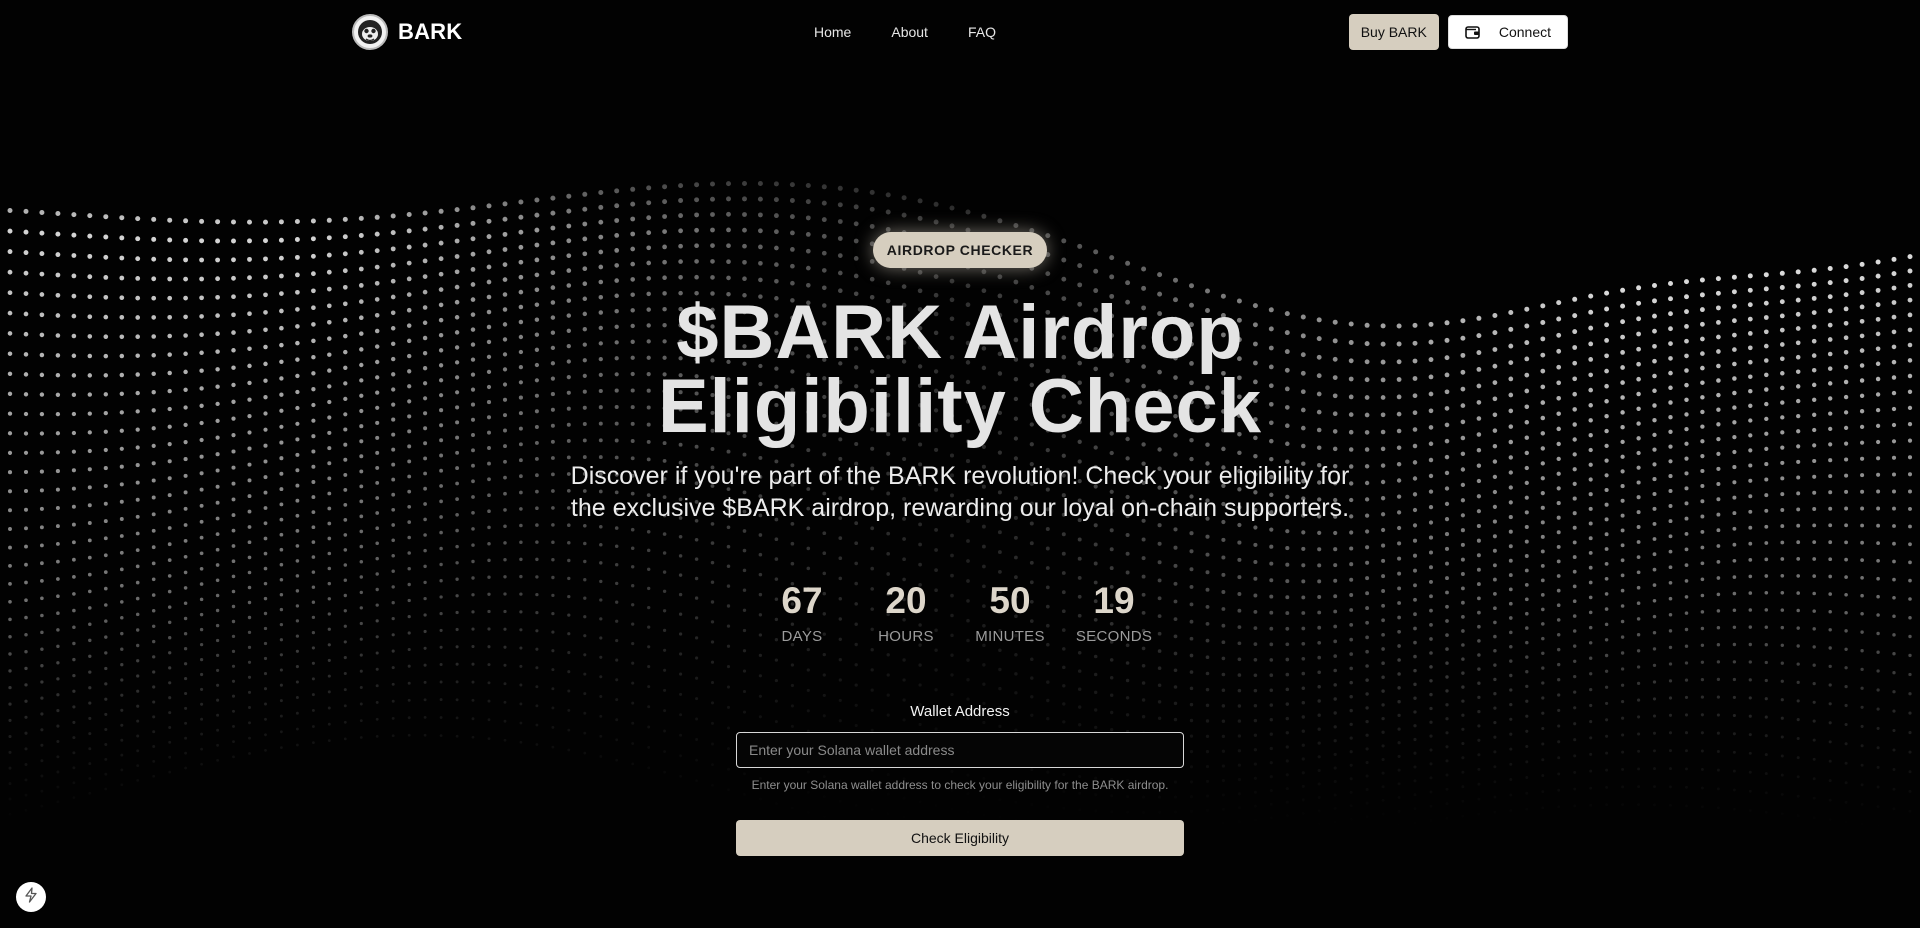  I want to click on countdown-hours: 20 HOURS, so click(906, 612).